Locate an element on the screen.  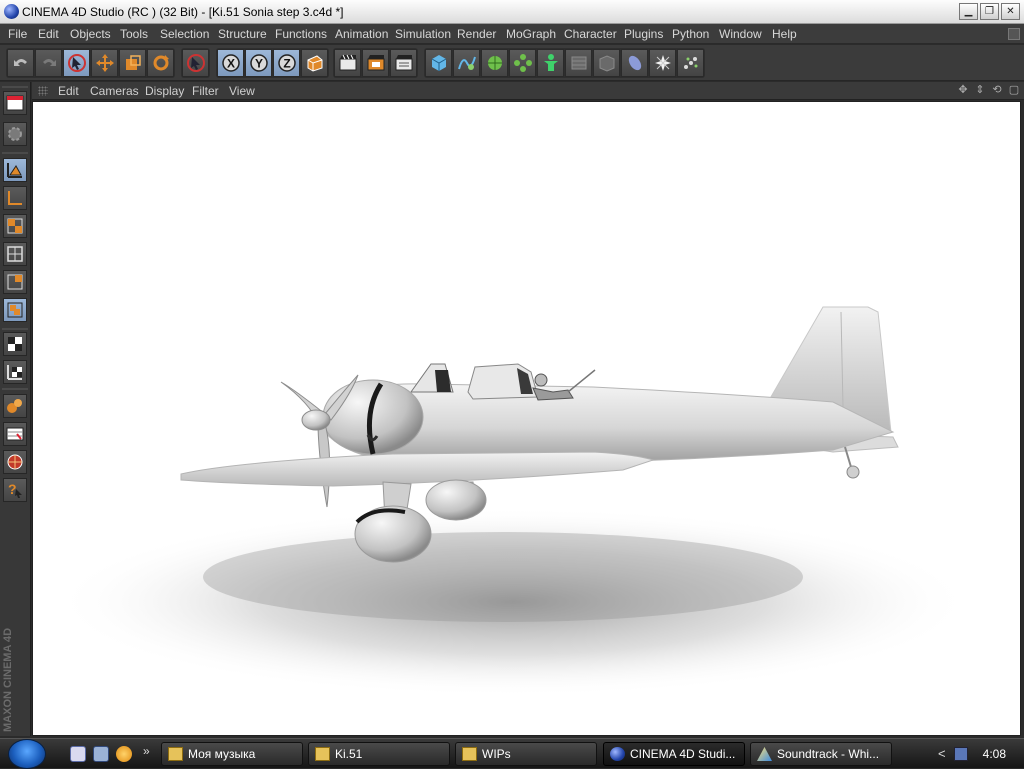
points-mode-icon is located at coordinates (15, 226).